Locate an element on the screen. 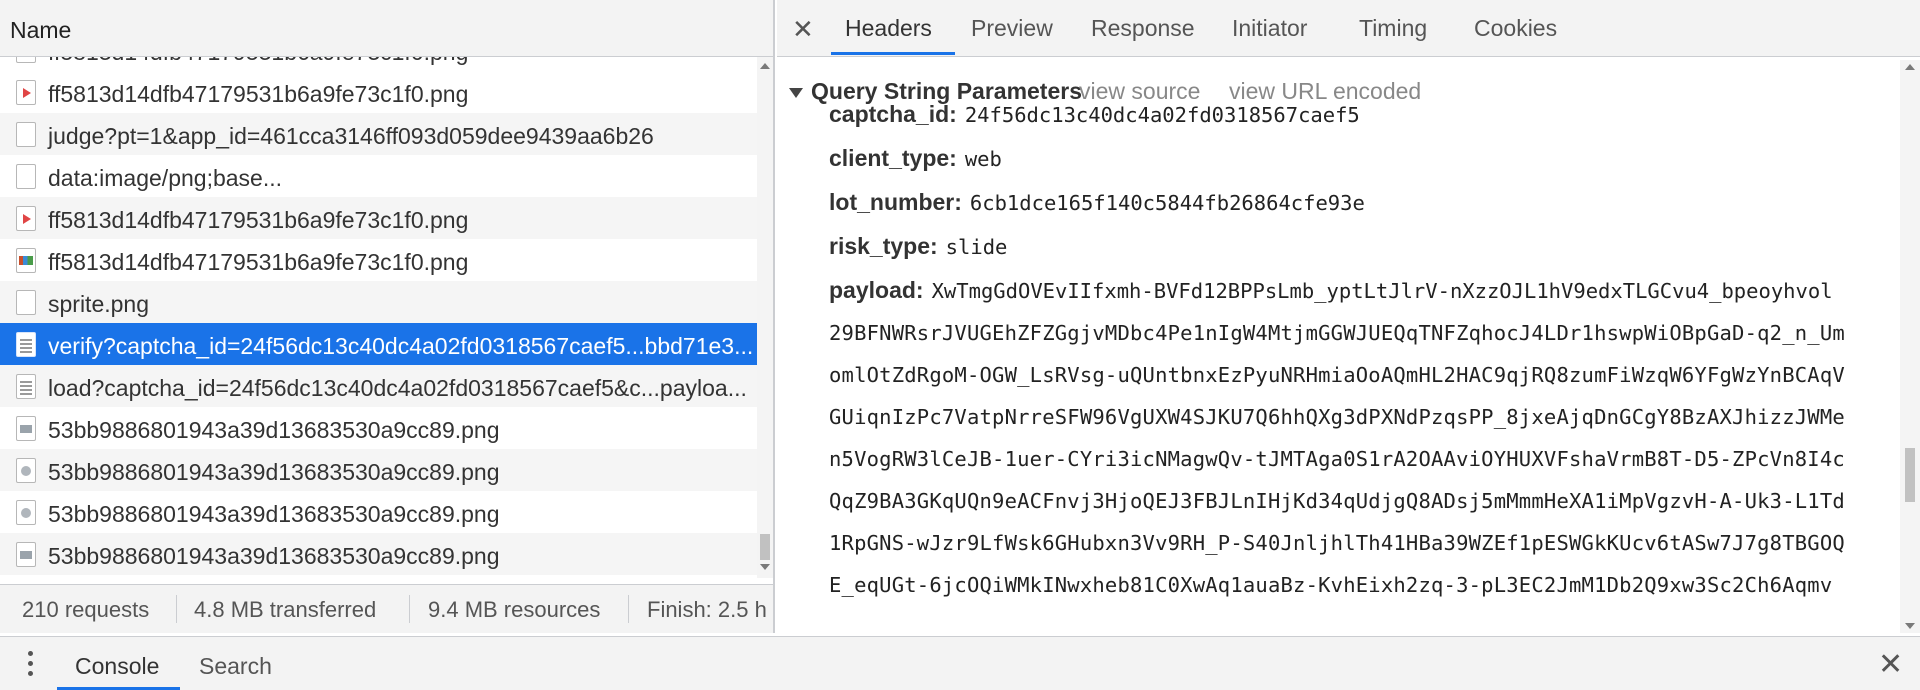 The width and height of the screenshot is (1920, 690). detail-scrollbar is located at coordinates (1910, 346).